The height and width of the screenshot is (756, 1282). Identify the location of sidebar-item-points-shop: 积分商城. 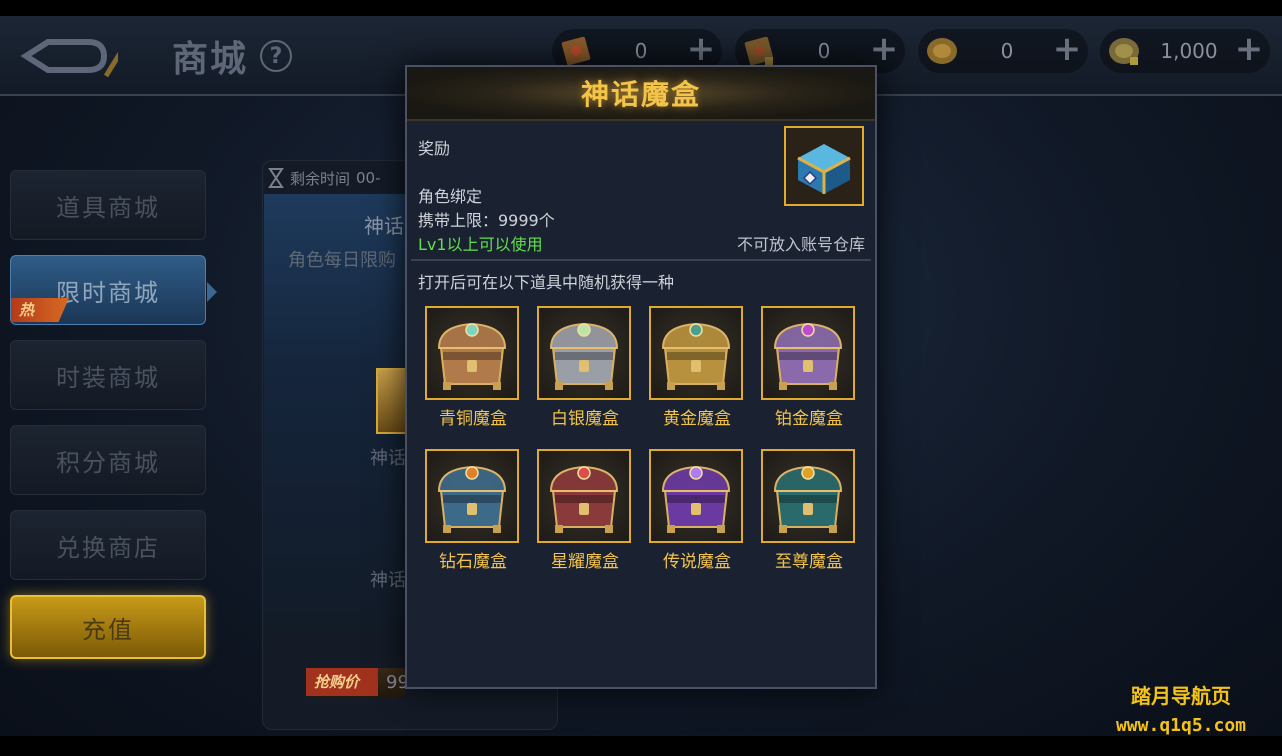
(108, 460).